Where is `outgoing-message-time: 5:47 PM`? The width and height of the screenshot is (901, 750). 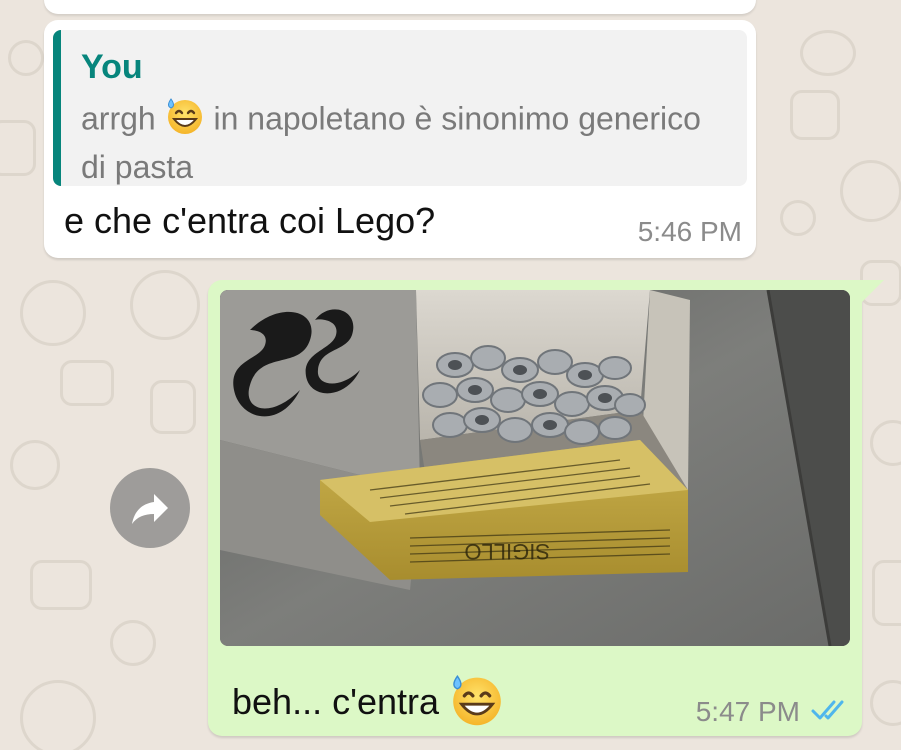
outgoing-message-time: 5:47 PM is located at coordinates (747, 711).